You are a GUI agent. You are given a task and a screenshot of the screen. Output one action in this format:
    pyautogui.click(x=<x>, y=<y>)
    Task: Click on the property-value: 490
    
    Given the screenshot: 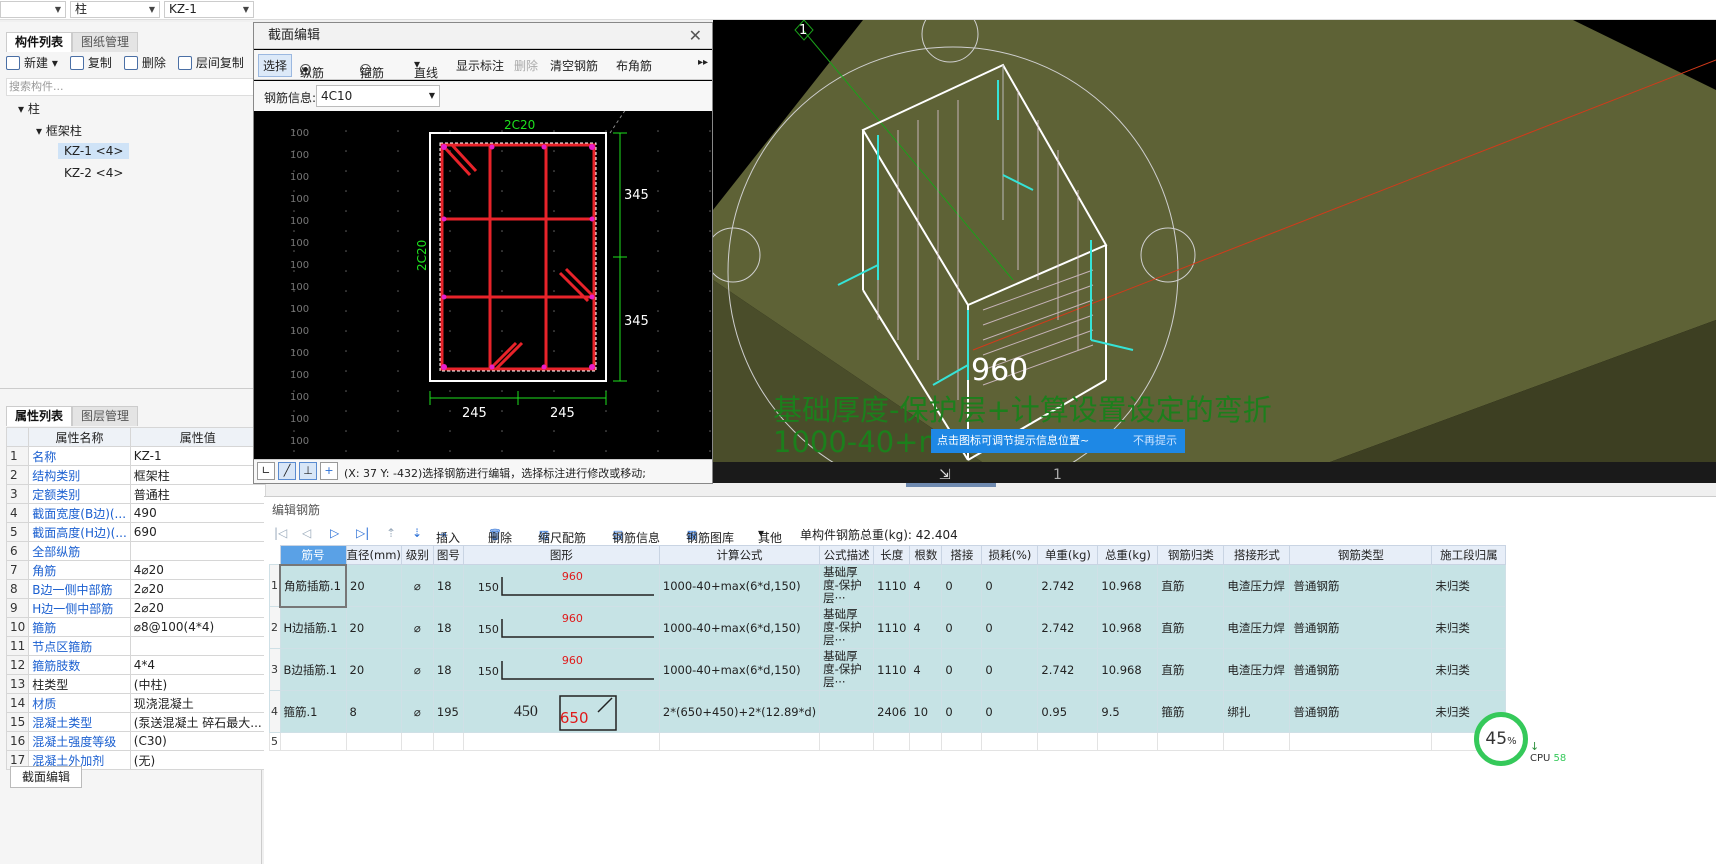 What is the action you would take?
    pyautogui.click(x=197, y=513)
    